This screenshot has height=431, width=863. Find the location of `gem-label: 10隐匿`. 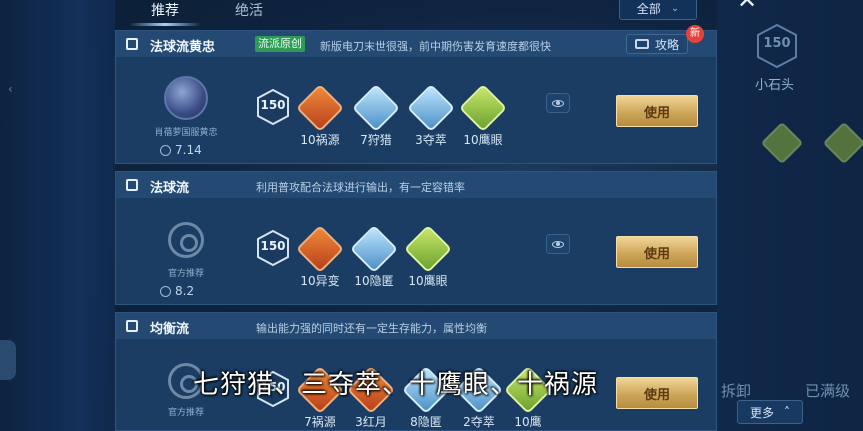

gem-label: 10隐匿 is located at coordinates (374, 281).